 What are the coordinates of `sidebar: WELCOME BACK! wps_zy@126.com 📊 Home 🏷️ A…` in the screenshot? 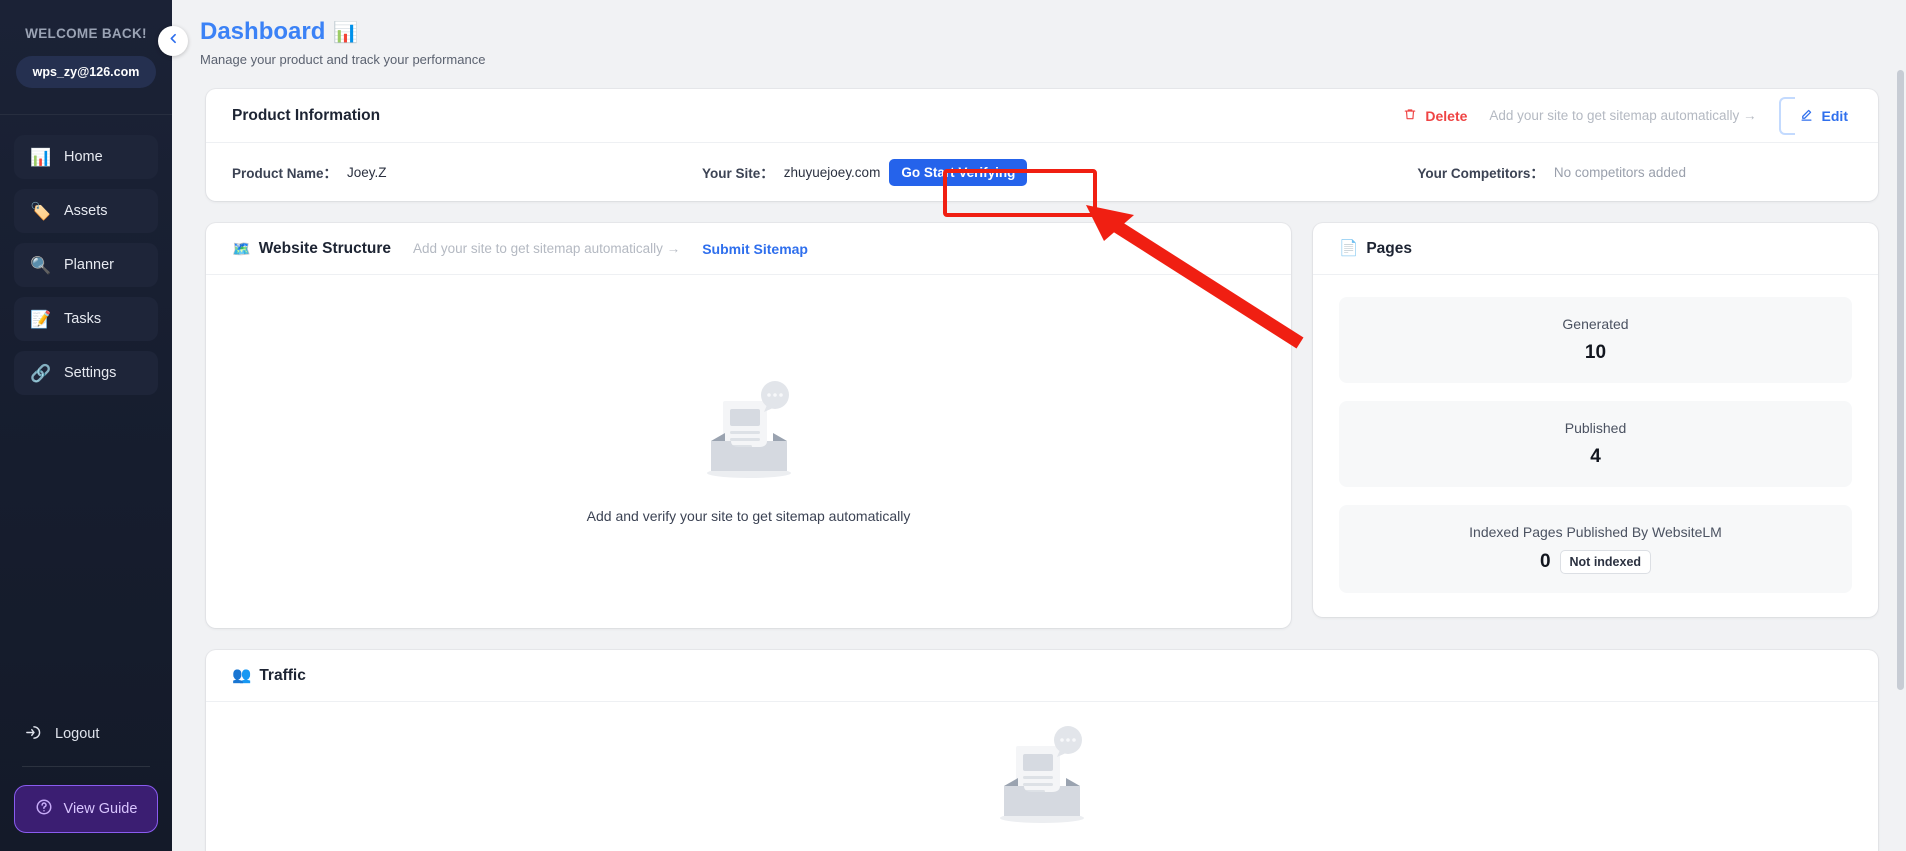 It's located at (86, 425).